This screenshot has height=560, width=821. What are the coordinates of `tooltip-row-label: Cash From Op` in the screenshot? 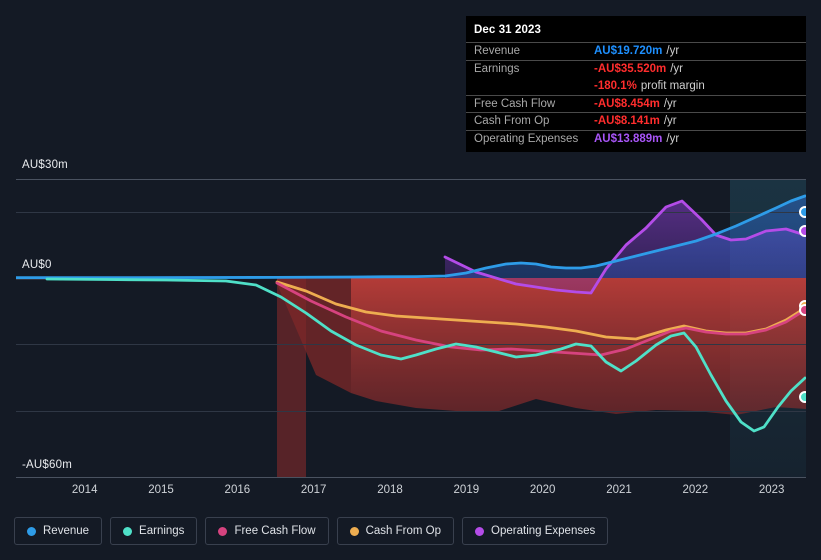 It's located at (512, 121).